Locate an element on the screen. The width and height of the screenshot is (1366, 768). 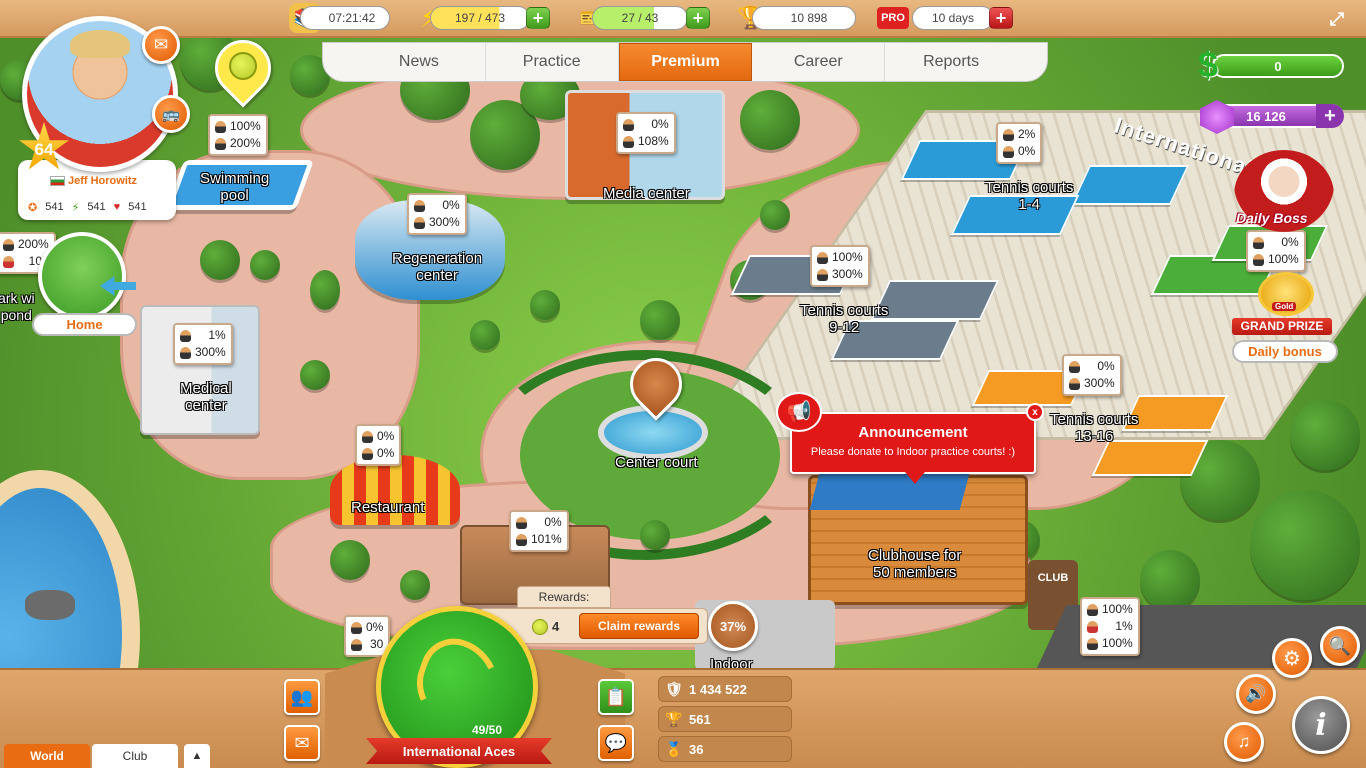
stat-value: 561 is located at coordinates (700, 719).